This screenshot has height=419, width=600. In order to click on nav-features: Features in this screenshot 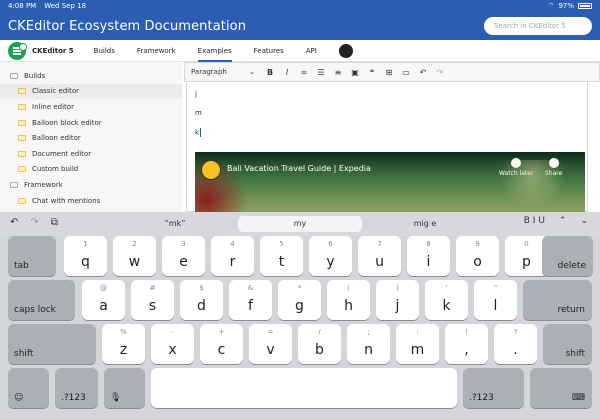, I will do `click(269, 51)`.